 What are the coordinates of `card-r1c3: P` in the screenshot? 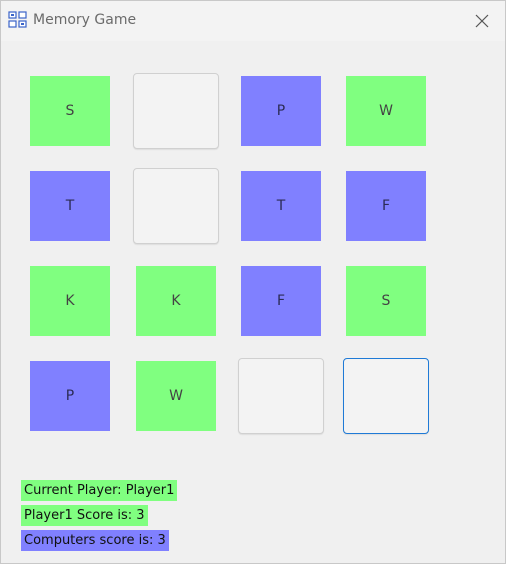 It's located at (281, 111).